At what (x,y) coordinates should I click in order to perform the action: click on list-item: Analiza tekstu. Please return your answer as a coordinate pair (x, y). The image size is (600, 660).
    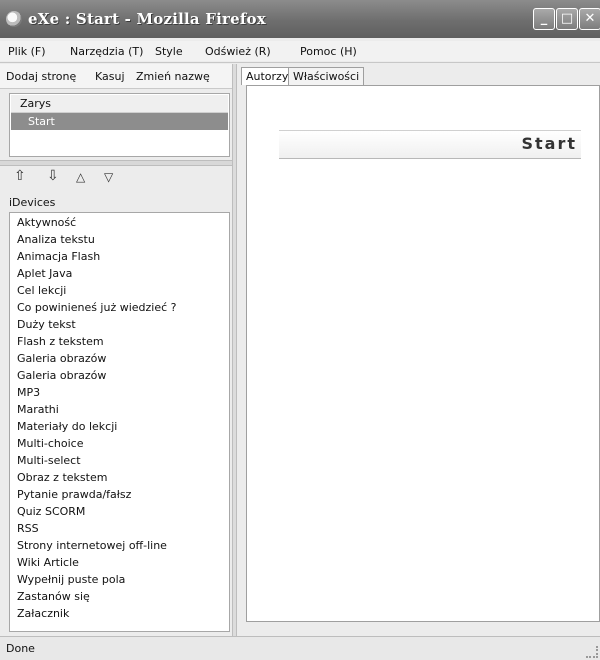
    Looking at the image, I should click on (56, 239).